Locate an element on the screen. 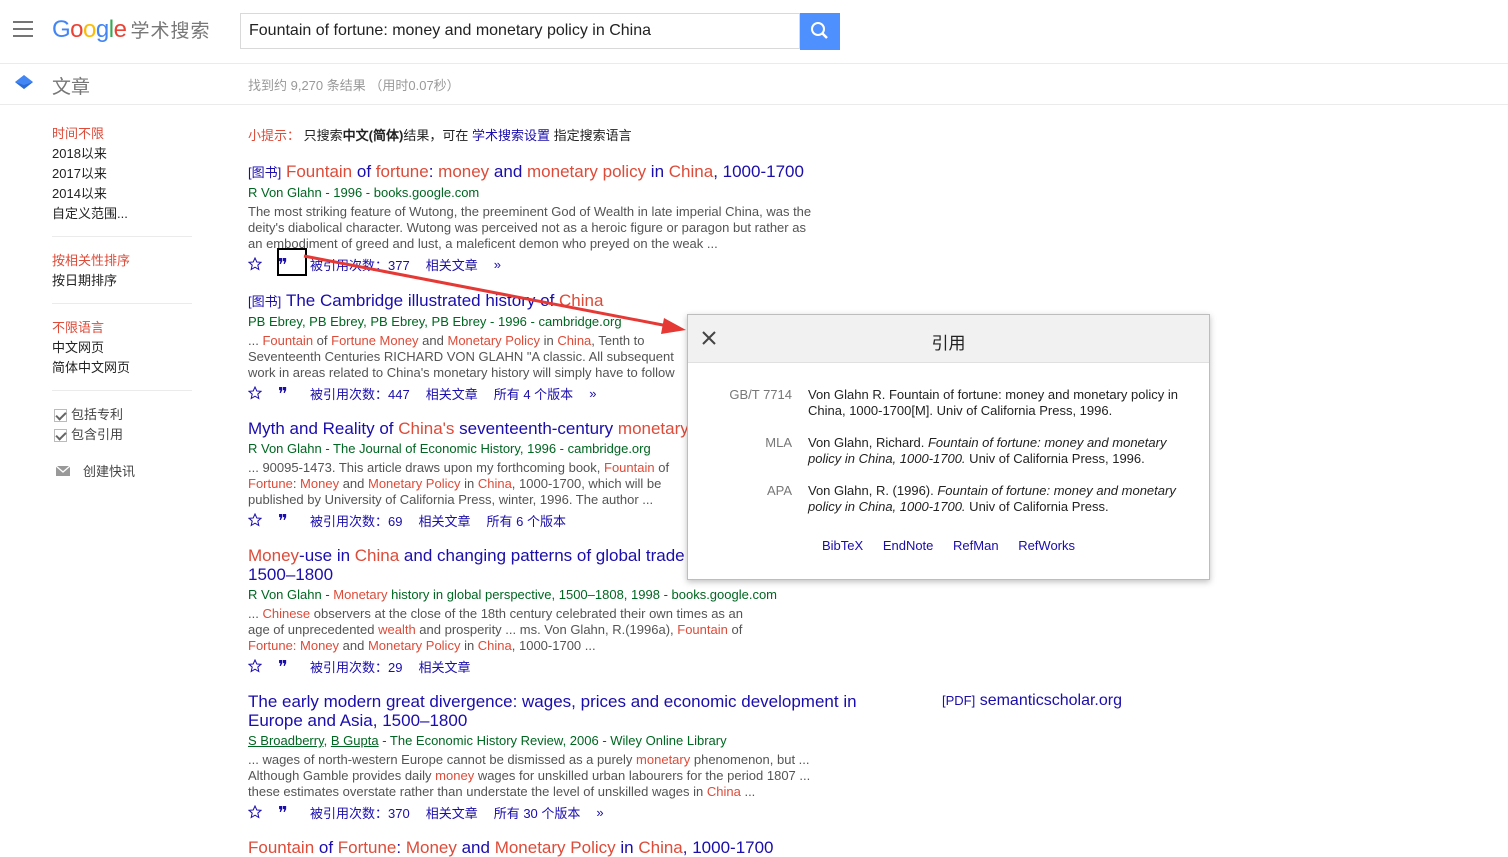 The image size is (1508, 857). citation-style-label: GB/T 7714 is located at coordinates (760, 394).